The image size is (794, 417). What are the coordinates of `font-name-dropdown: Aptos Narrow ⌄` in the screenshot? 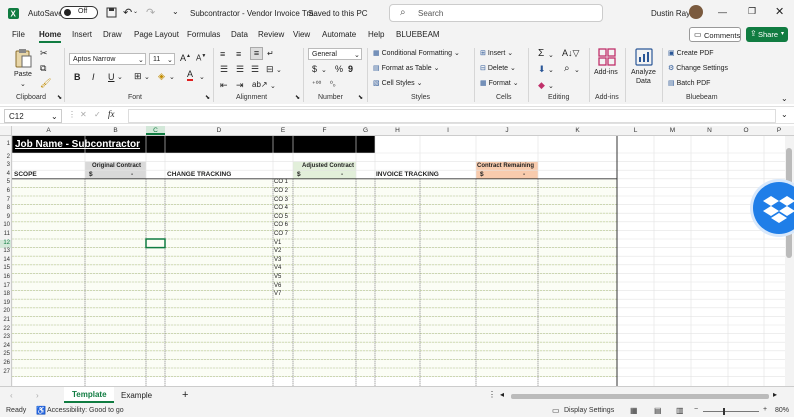 It's located at (107, 59).